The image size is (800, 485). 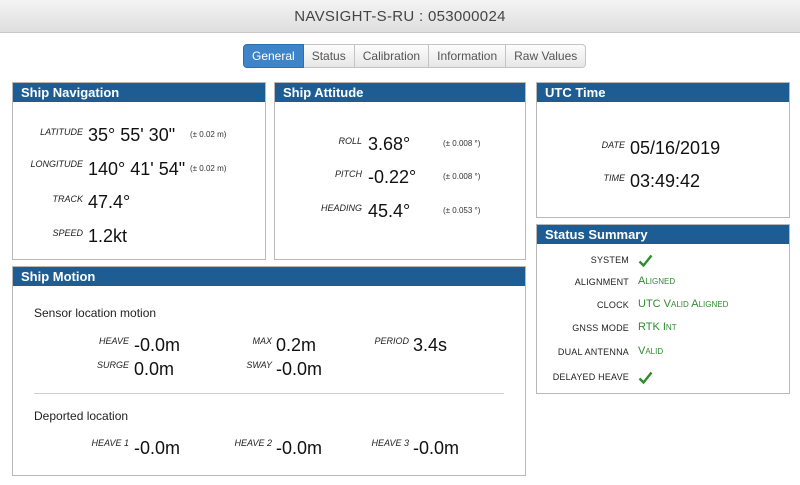 What do you see at coordinates (436, 448) in the screenshot?
I see `heave3-value: -0.0m` at bounding box center [436, 448].